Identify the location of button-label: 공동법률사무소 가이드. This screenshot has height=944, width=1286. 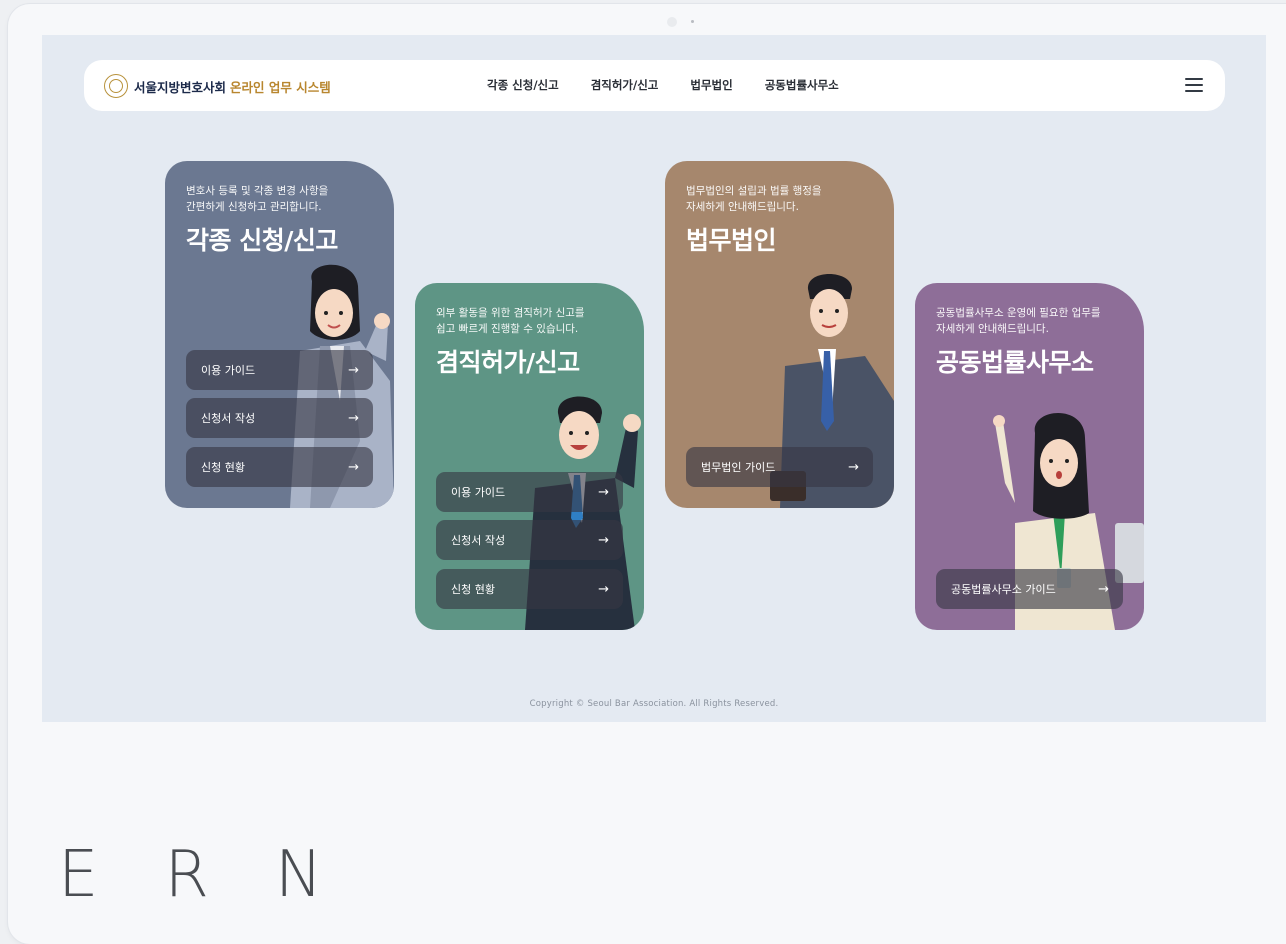
(1003, 589).